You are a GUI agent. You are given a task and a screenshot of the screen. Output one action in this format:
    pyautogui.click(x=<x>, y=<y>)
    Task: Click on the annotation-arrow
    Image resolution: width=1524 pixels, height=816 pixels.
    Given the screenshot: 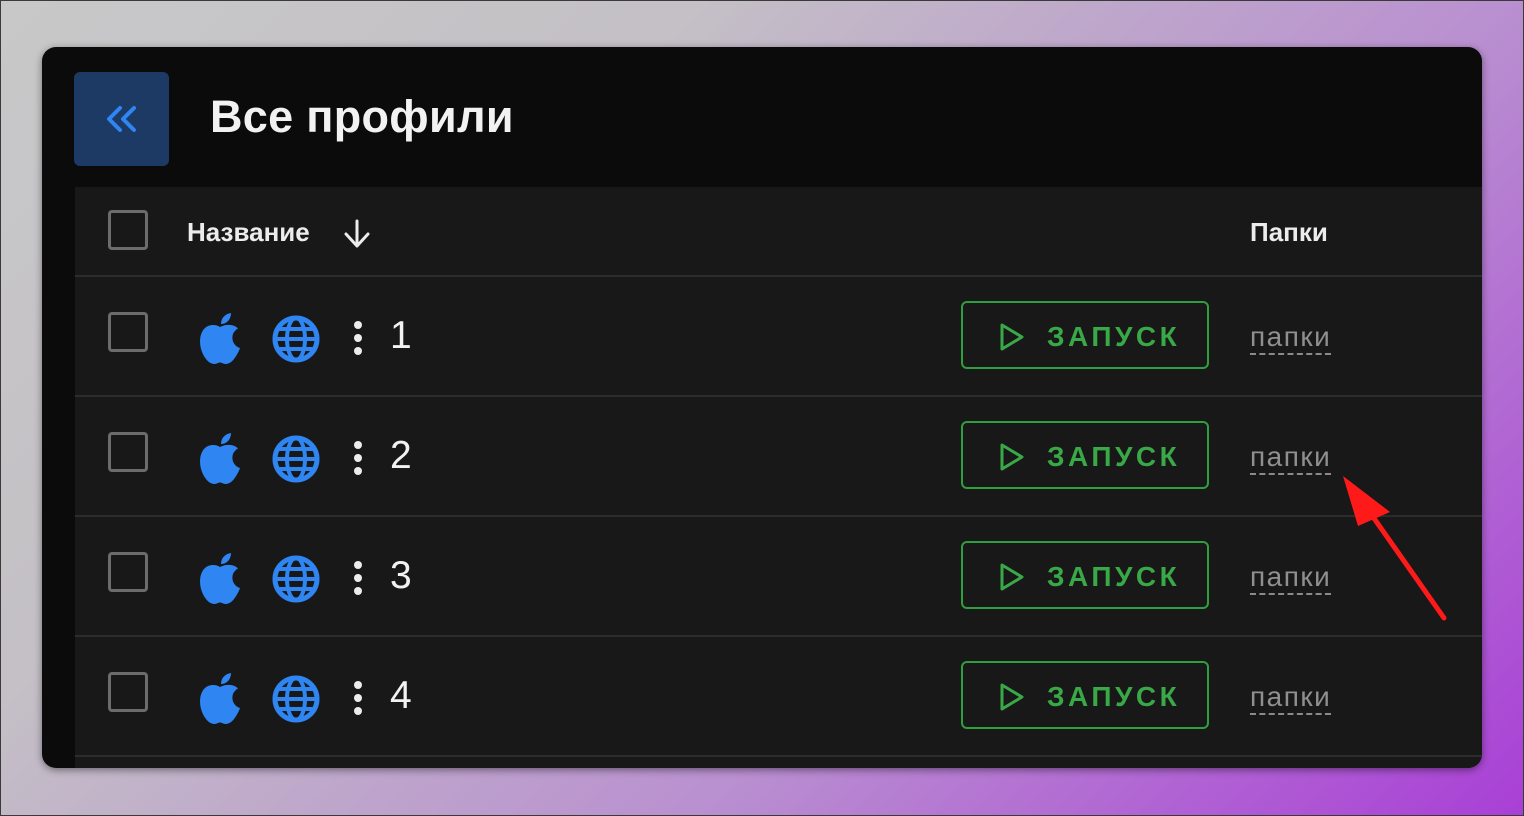 What is the action you would take?
    pyautogui.click(x=1395, y=548)
    